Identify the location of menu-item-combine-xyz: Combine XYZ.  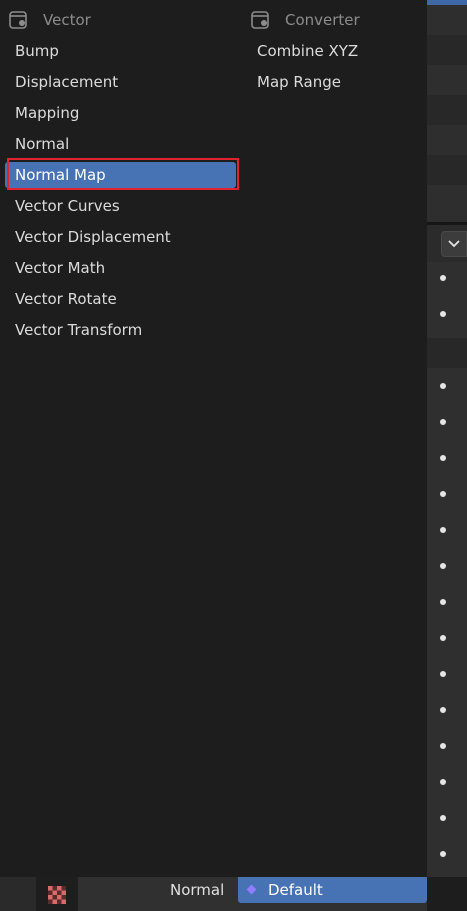
(334, 51).